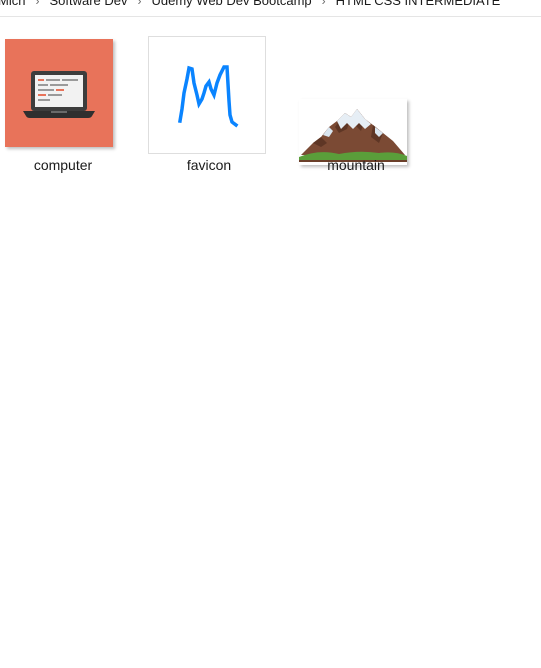  Describe the element at coordinates (418, 4) in the screenshot. I see `breadcrumb-item-html-css-intermediate: HTML CSS INTERMEDIATE` at that location.